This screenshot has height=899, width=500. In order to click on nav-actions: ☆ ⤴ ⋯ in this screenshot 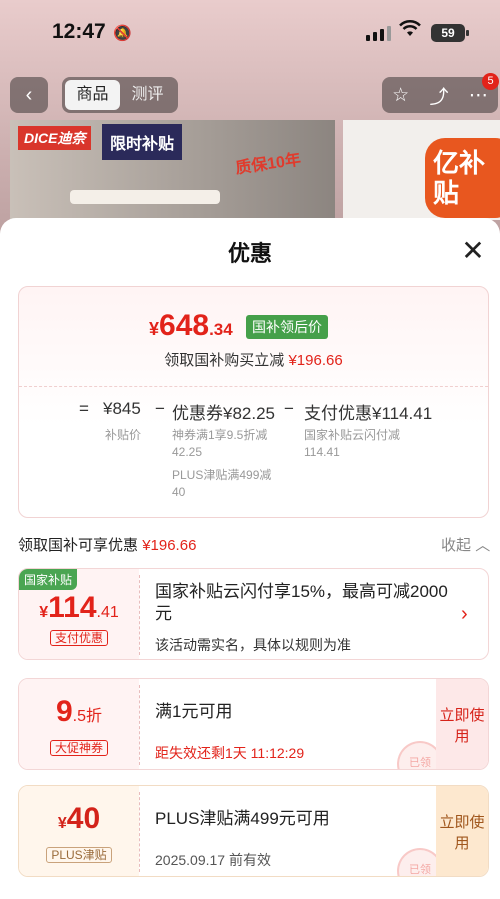, I will do `click(440, 95)`.